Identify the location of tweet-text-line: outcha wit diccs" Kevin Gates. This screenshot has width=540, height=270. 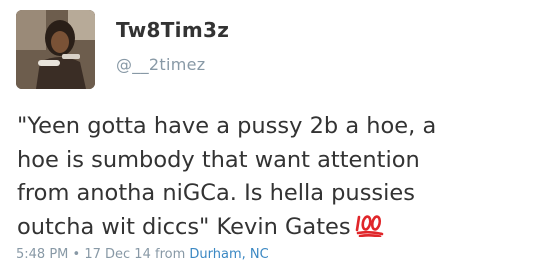
(274, 229).